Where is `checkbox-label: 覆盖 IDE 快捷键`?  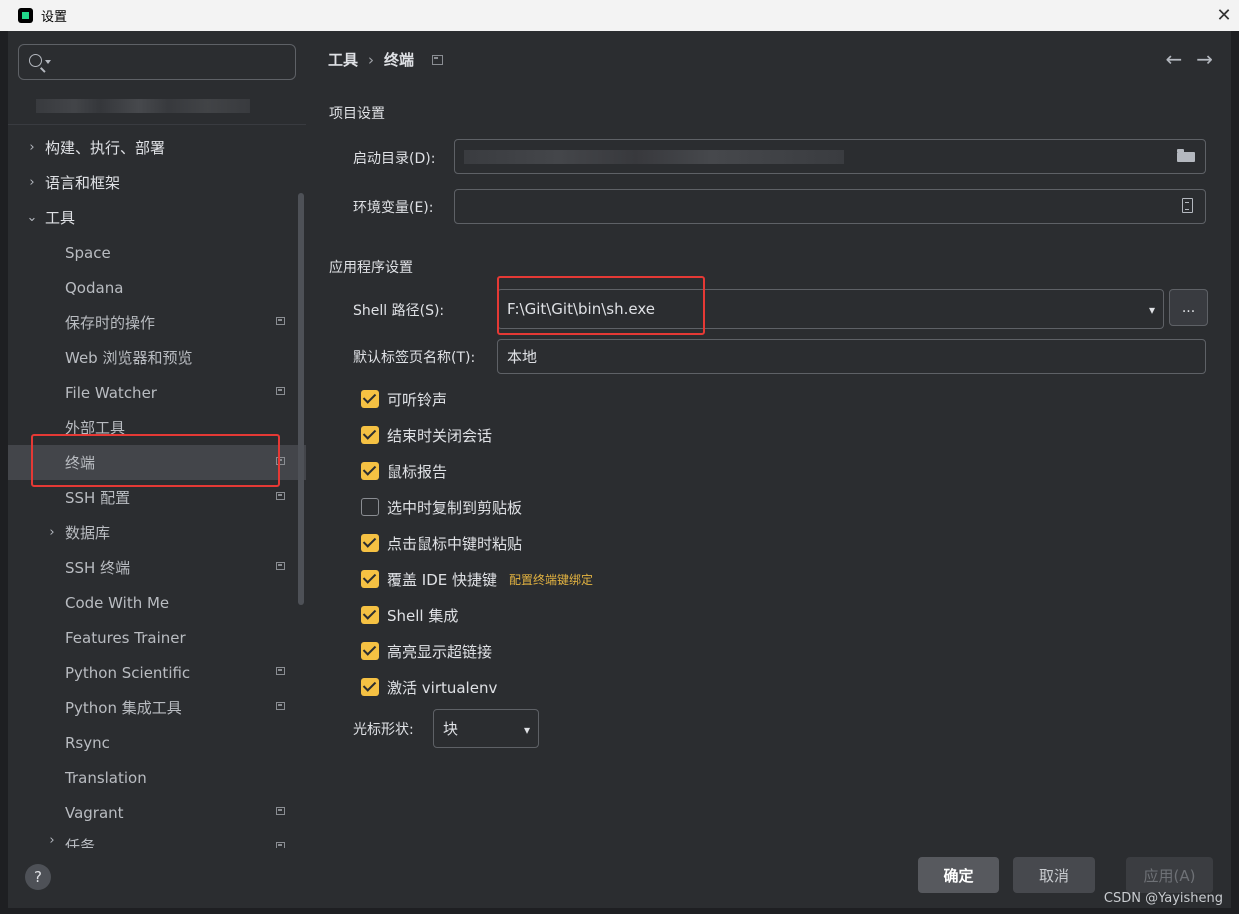 checkbox-label: 覆盖 IDE 快捷键 is located at coordinates (442, 579).